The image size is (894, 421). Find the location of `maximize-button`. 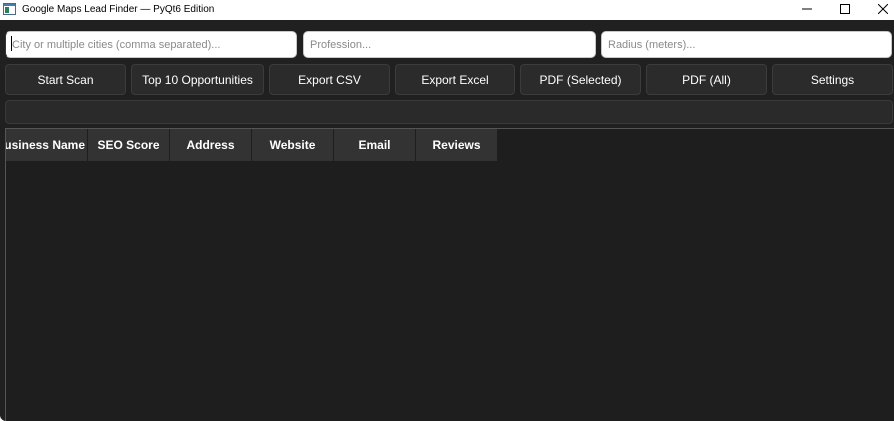

maximize-button is located at coordinates (845, 9).